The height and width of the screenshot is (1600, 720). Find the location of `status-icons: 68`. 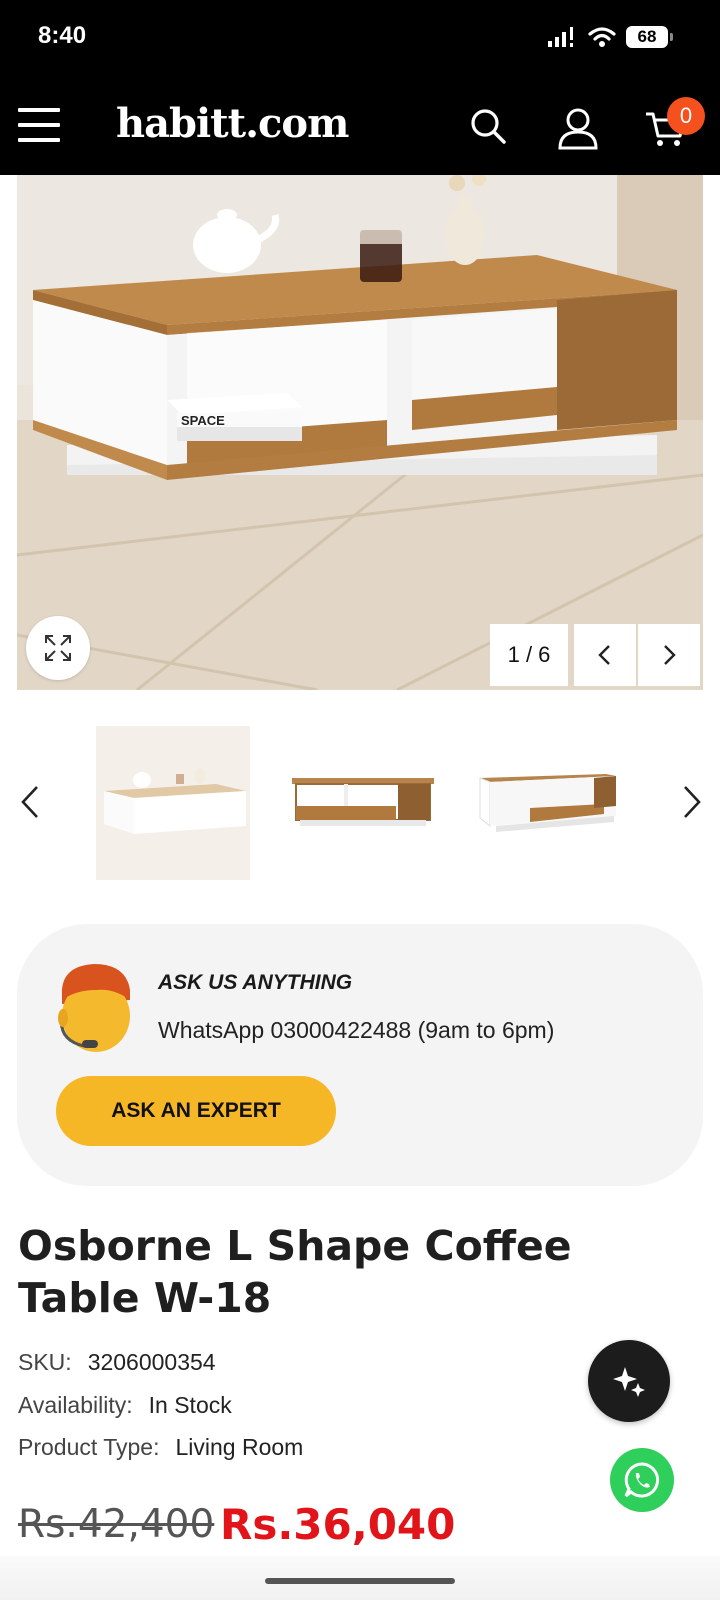

status-icons: 68 is located at coordinates (610, 37).